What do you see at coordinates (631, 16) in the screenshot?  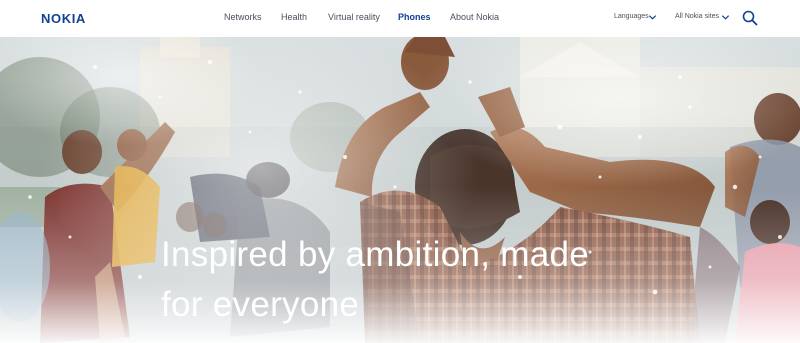 I see `languages-dropdown: Languages` at bounding box center [631, 16].